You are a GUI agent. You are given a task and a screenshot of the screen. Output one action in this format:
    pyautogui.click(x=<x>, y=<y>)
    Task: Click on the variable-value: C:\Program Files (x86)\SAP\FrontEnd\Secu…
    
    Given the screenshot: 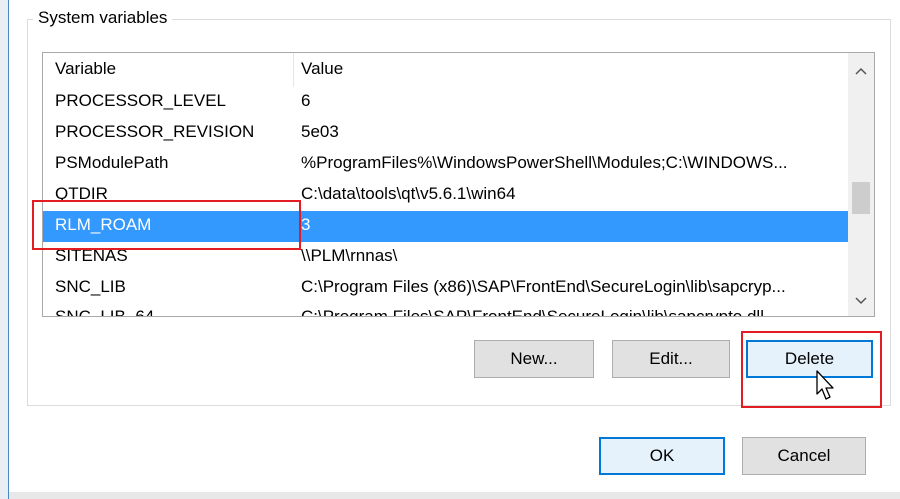 What is the action you would take?
    pyautogui.click(x=543, y=286)
    